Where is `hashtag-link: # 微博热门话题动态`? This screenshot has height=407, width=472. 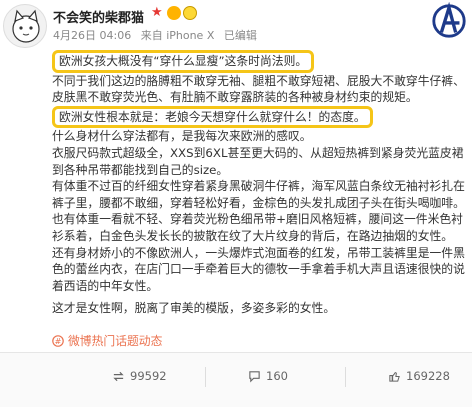
hashtag-link: # 微博热门话题动态 is located at coordinates (107, 340).